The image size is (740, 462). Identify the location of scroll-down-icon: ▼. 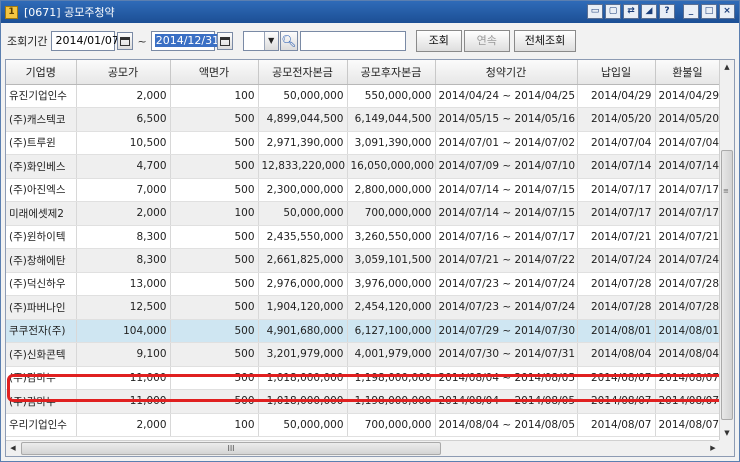
(727, 433).